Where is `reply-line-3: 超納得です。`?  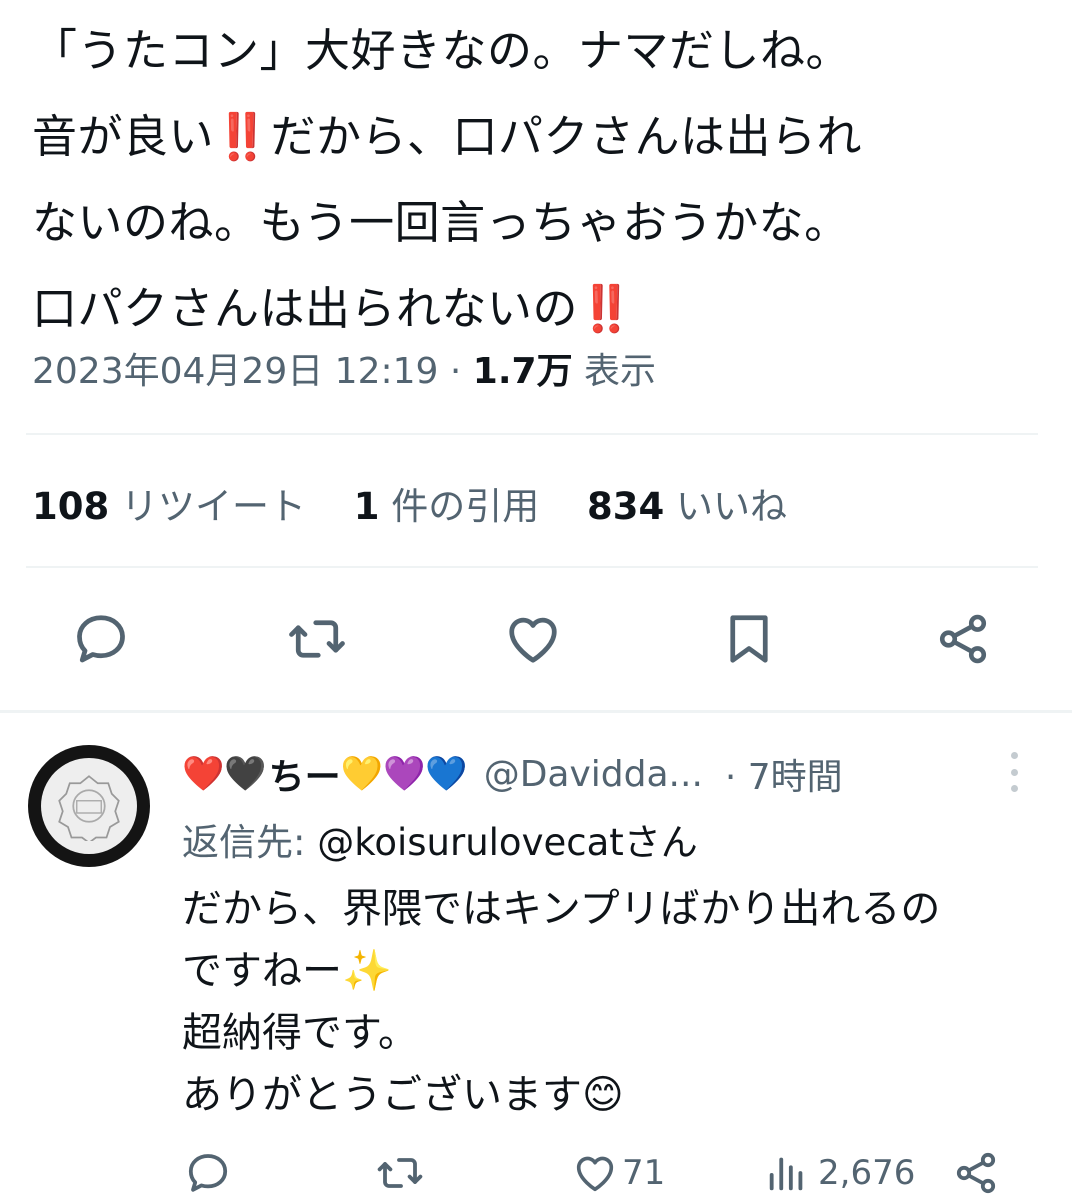 reply-line-3: 超納得です。 is located at coordinates (300, 1033).